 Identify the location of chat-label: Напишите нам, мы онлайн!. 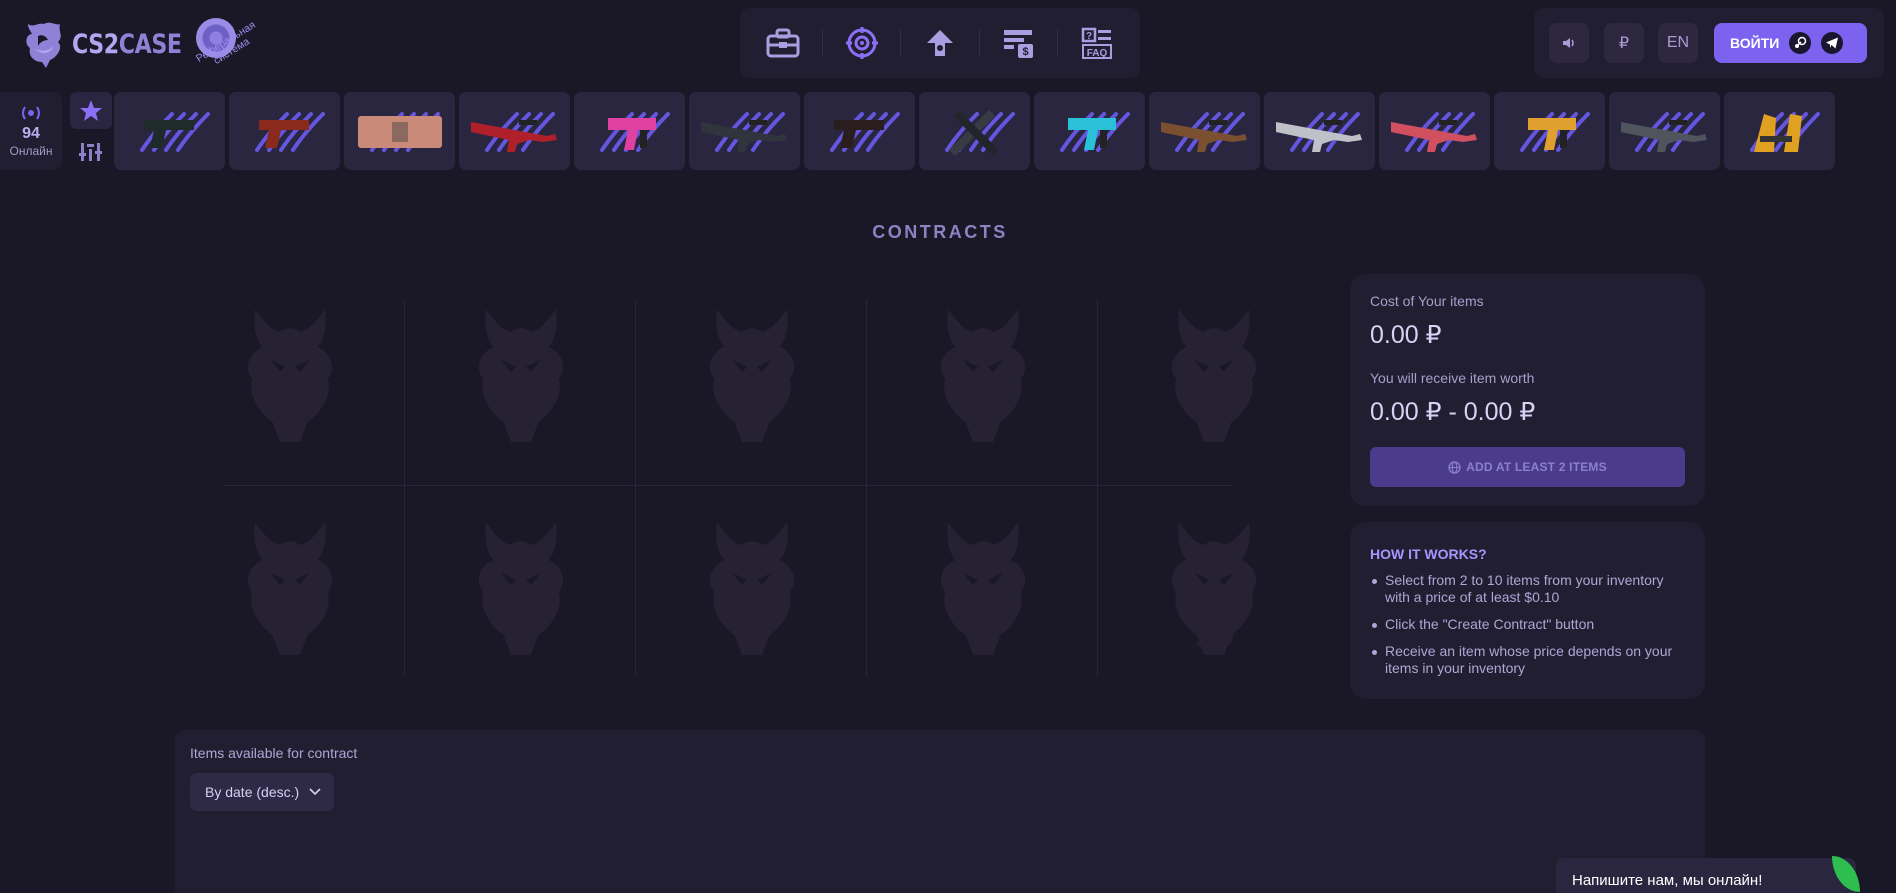
(1667, 880).